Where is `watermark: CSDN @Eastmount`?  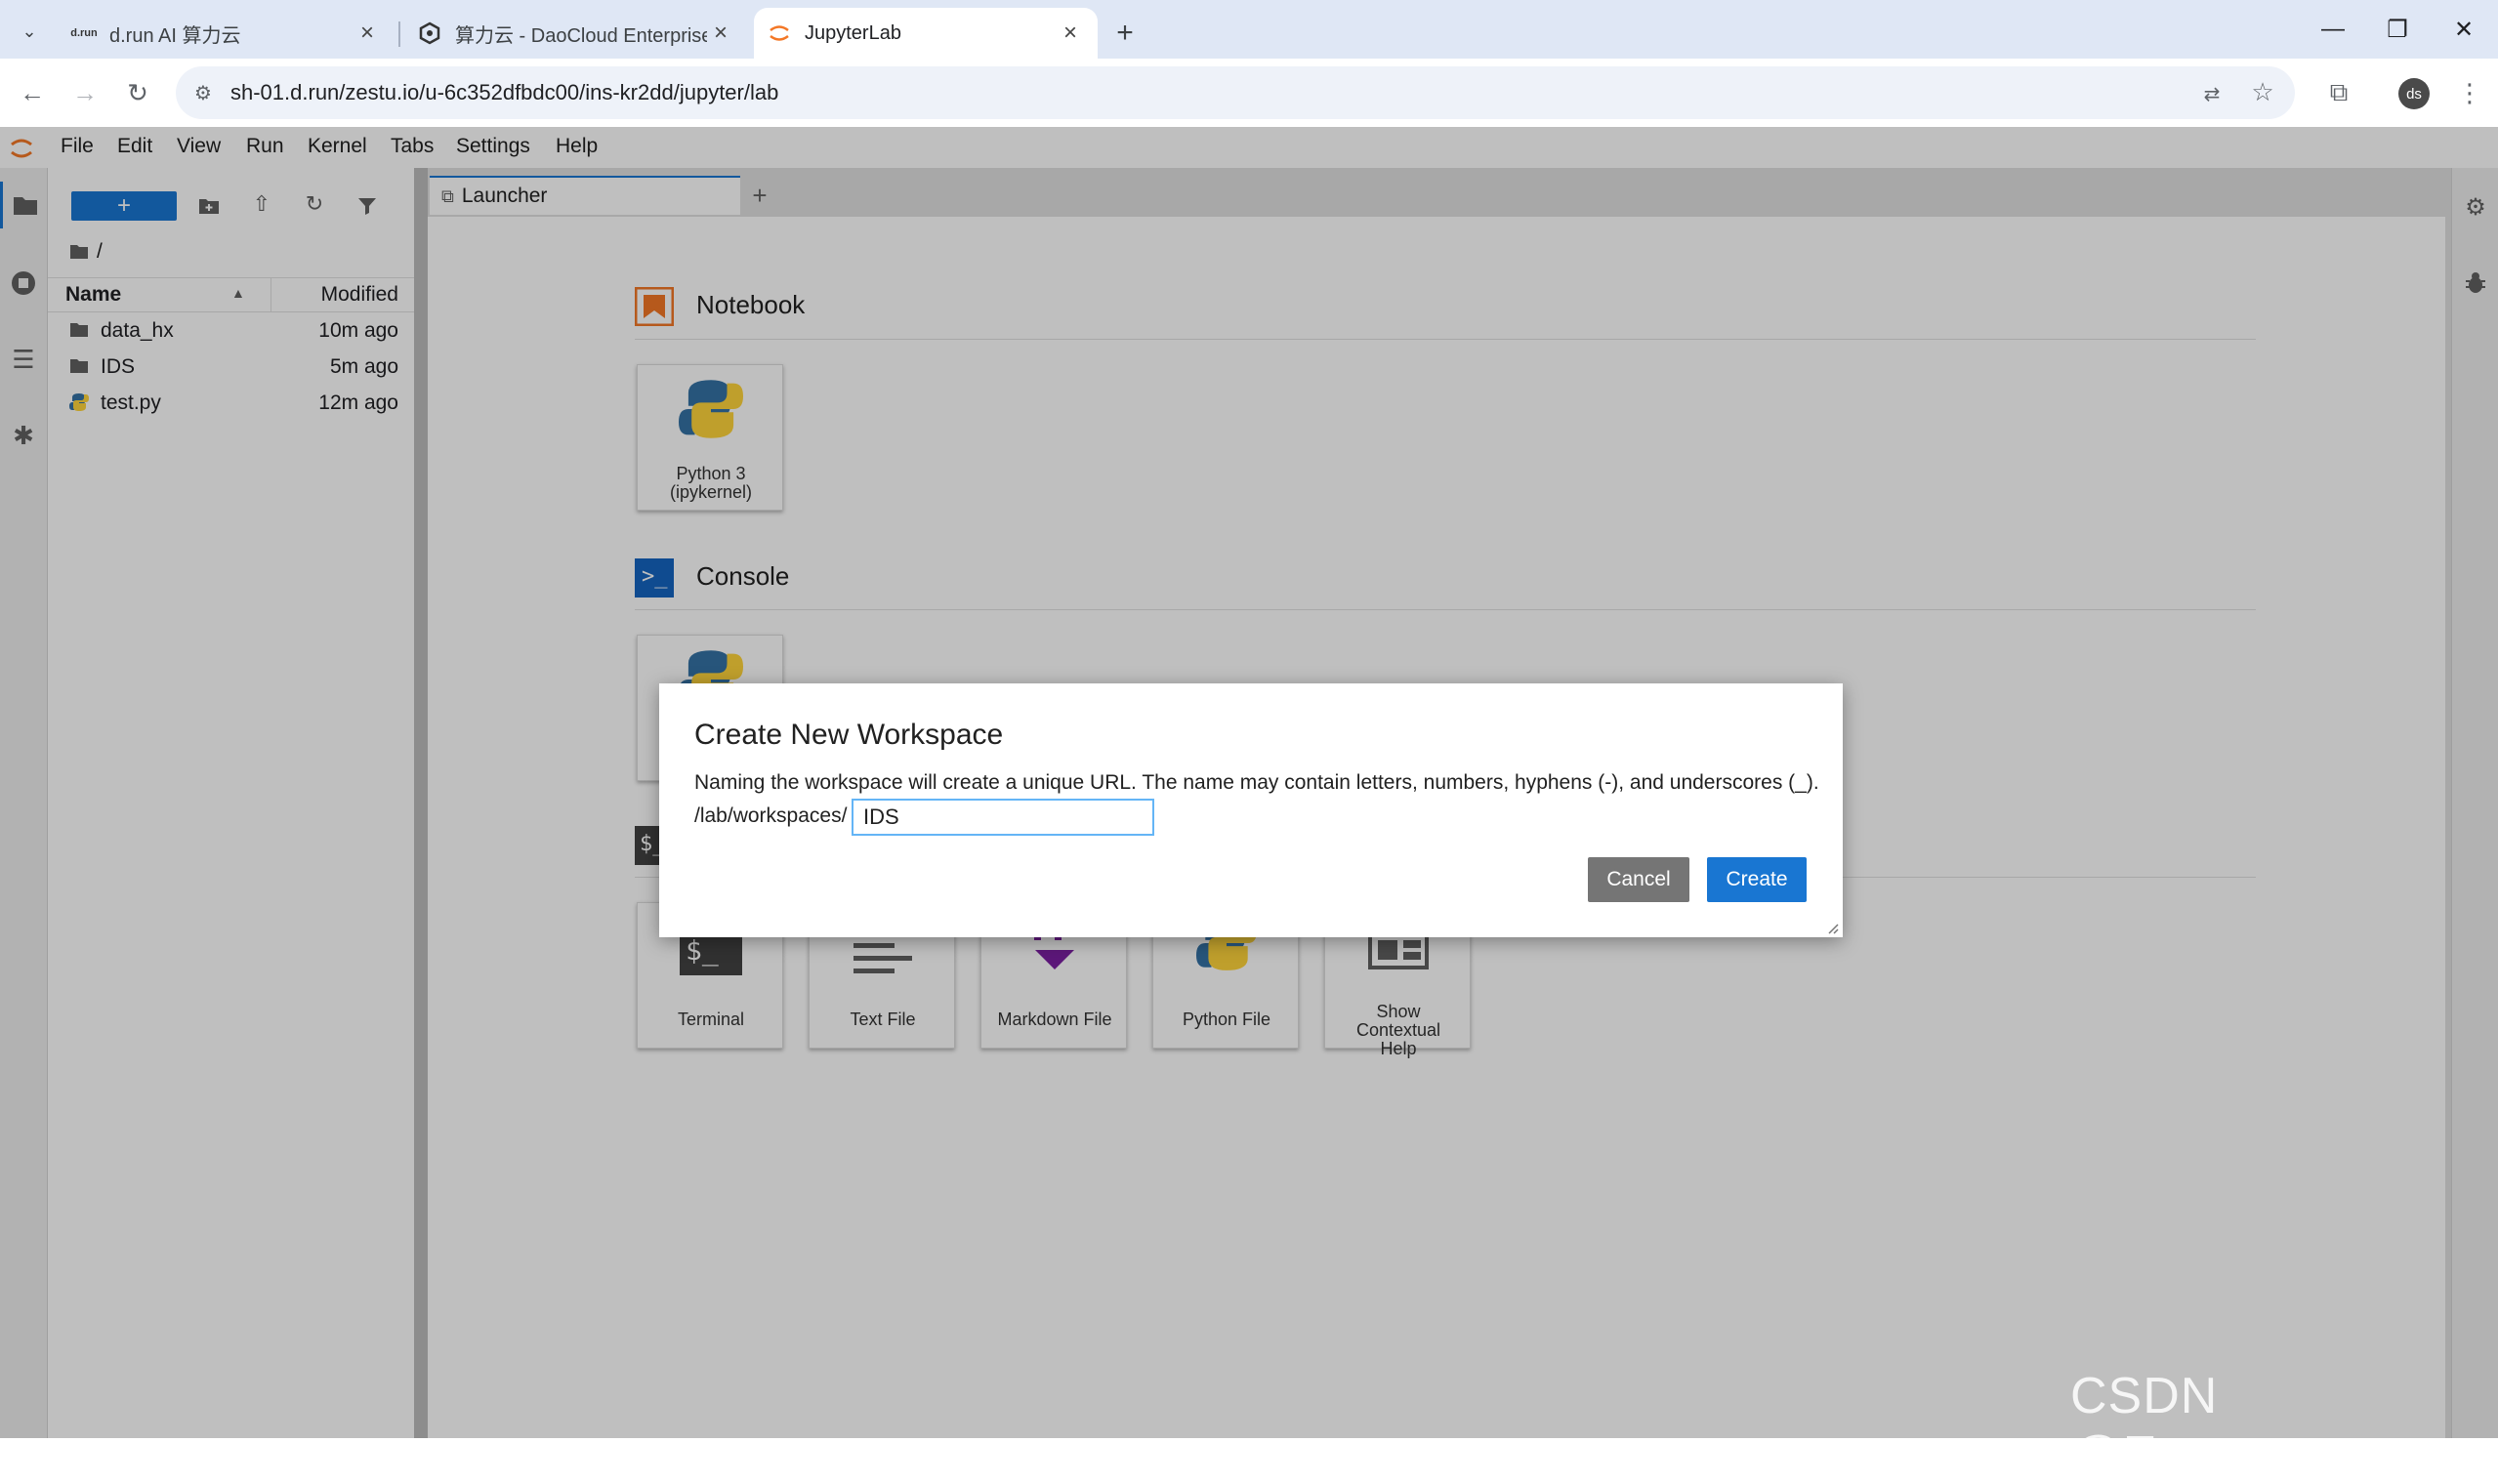
watermark: CSDN @Eastmount is located at coordinates (2222, 1426).